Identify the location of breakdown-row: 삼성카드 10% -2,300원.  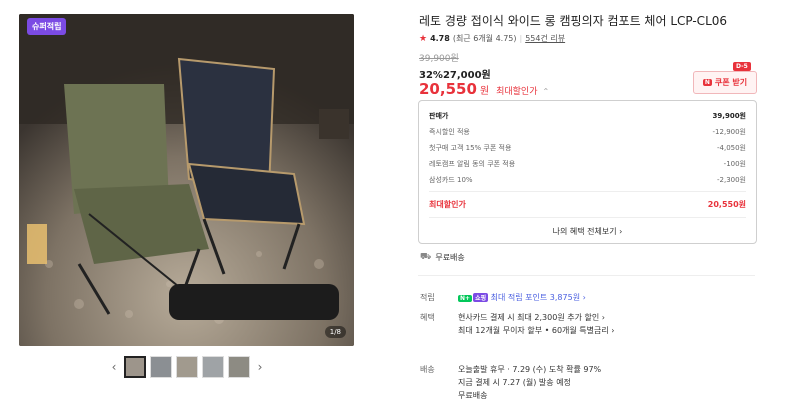
(587, 180).